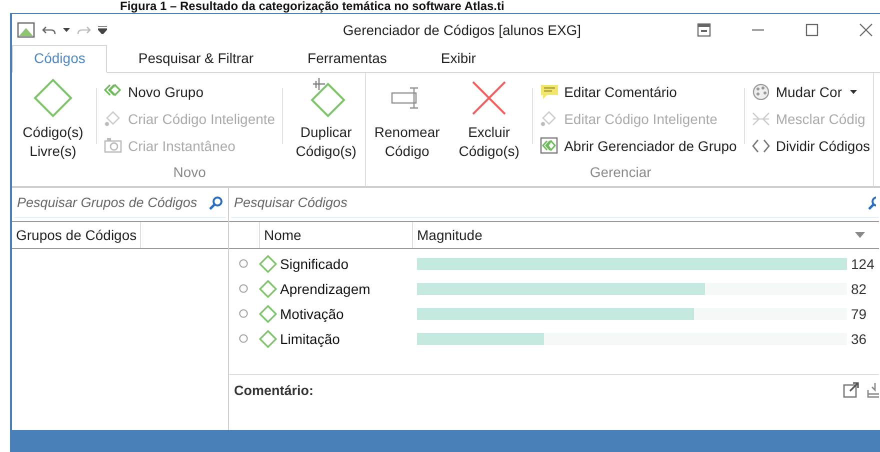  I want to click on comment-icon, so click(549, 91).